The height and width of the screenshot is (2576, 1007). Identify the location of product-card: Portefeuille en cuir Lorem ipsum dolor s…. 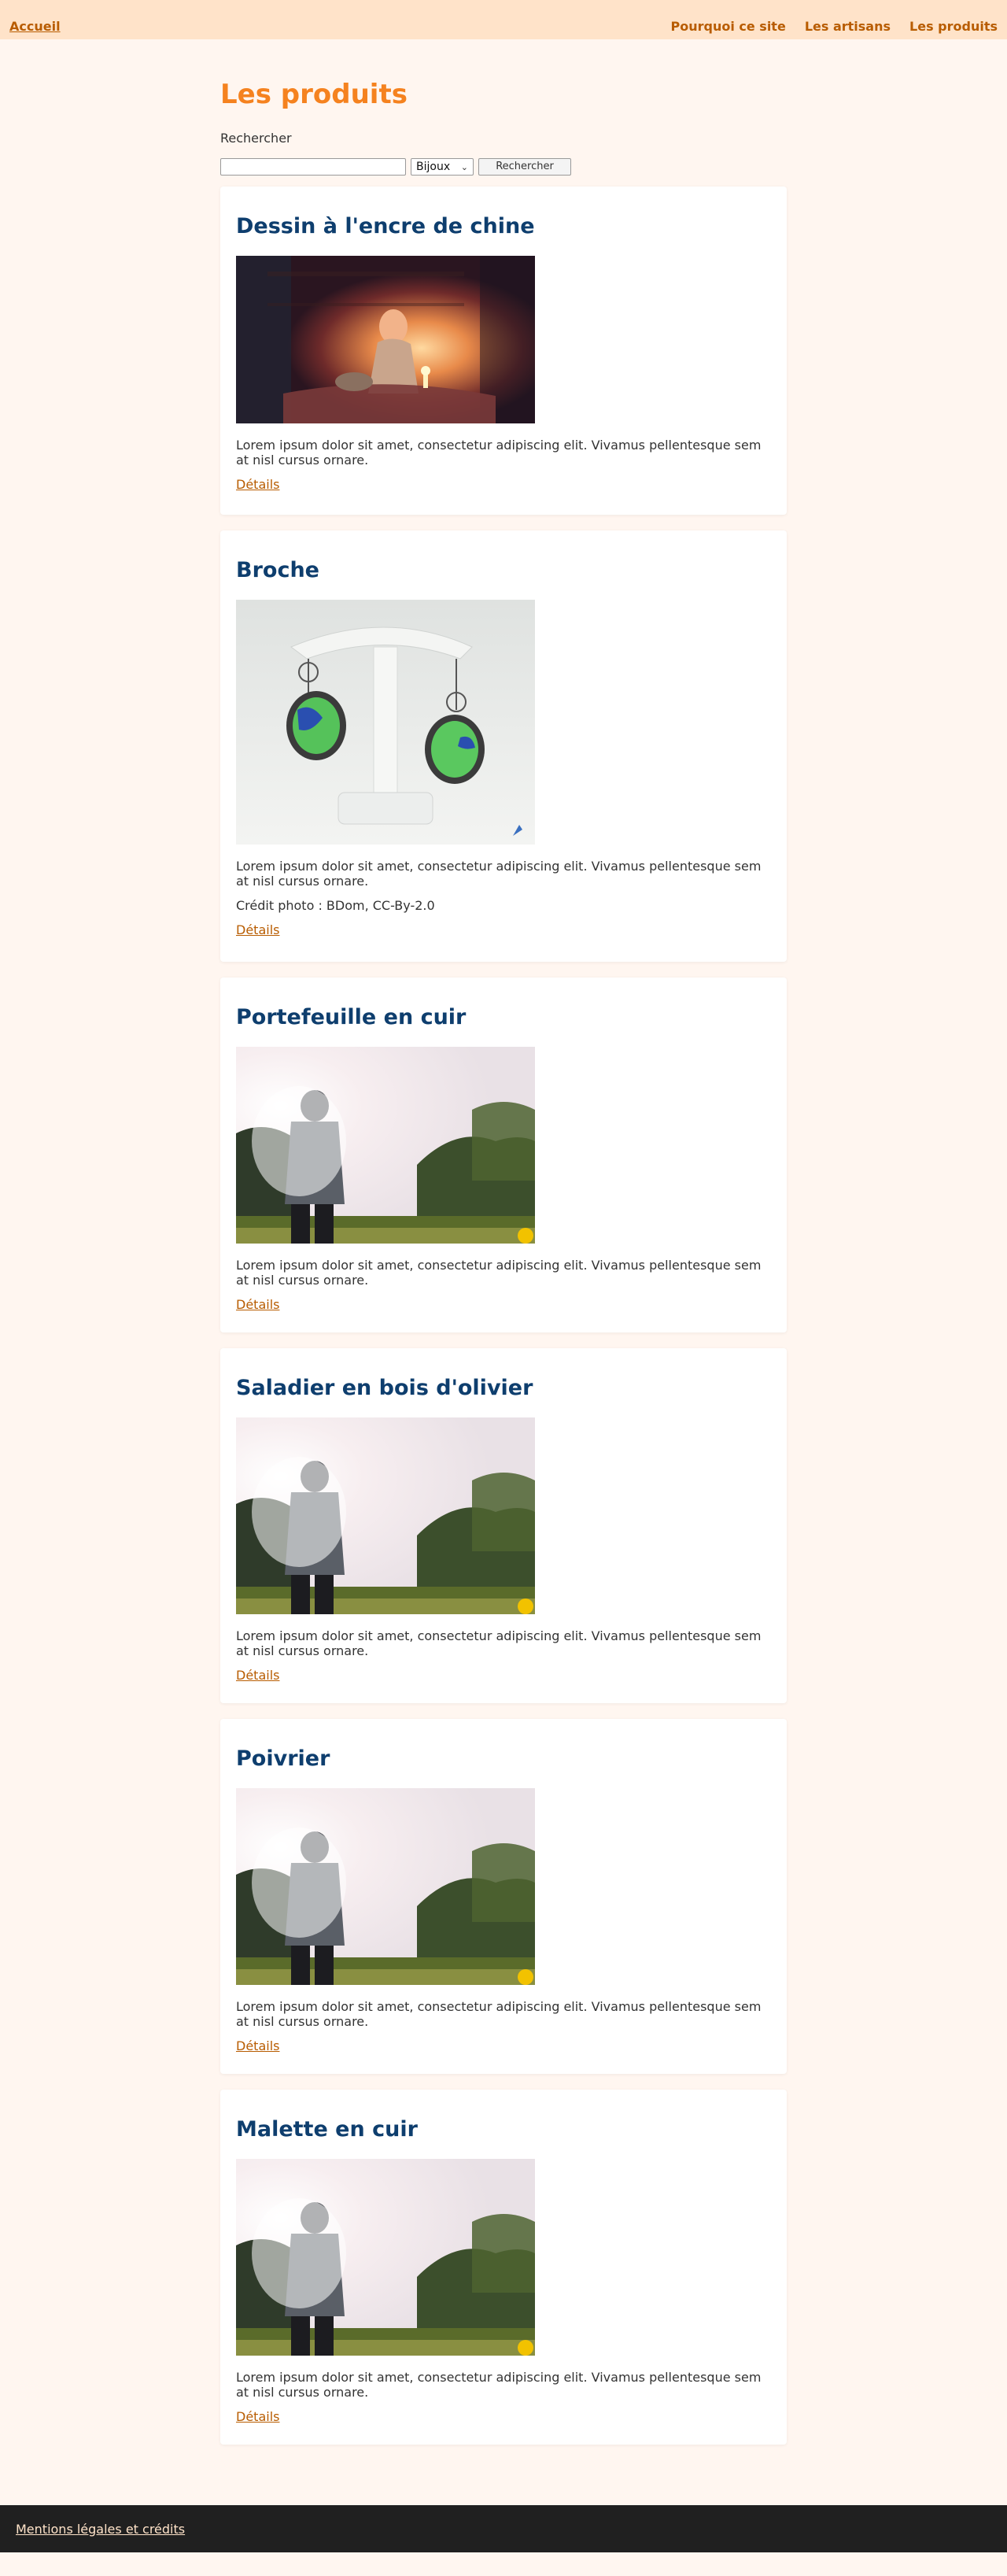
(503, 1155).